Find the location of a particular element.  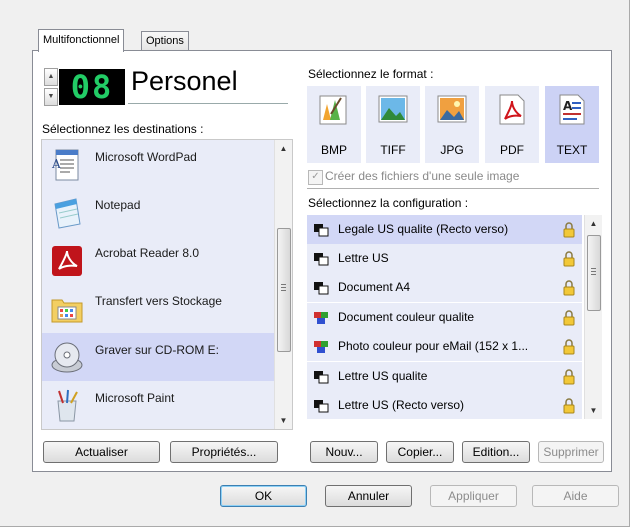

divider is located at coordinates (453, 188).